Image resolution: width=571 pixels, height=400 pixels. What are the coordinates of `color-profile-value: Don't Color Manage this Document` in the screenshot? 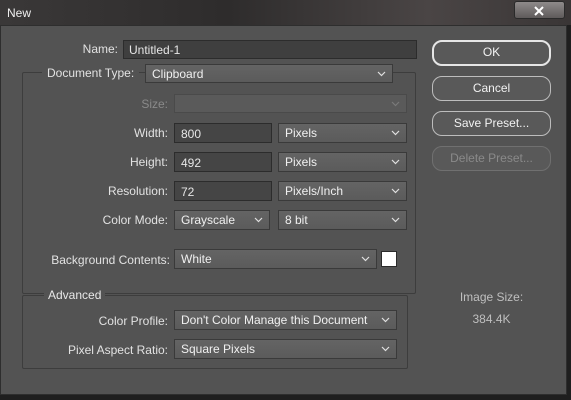 It's located at (274, 320).